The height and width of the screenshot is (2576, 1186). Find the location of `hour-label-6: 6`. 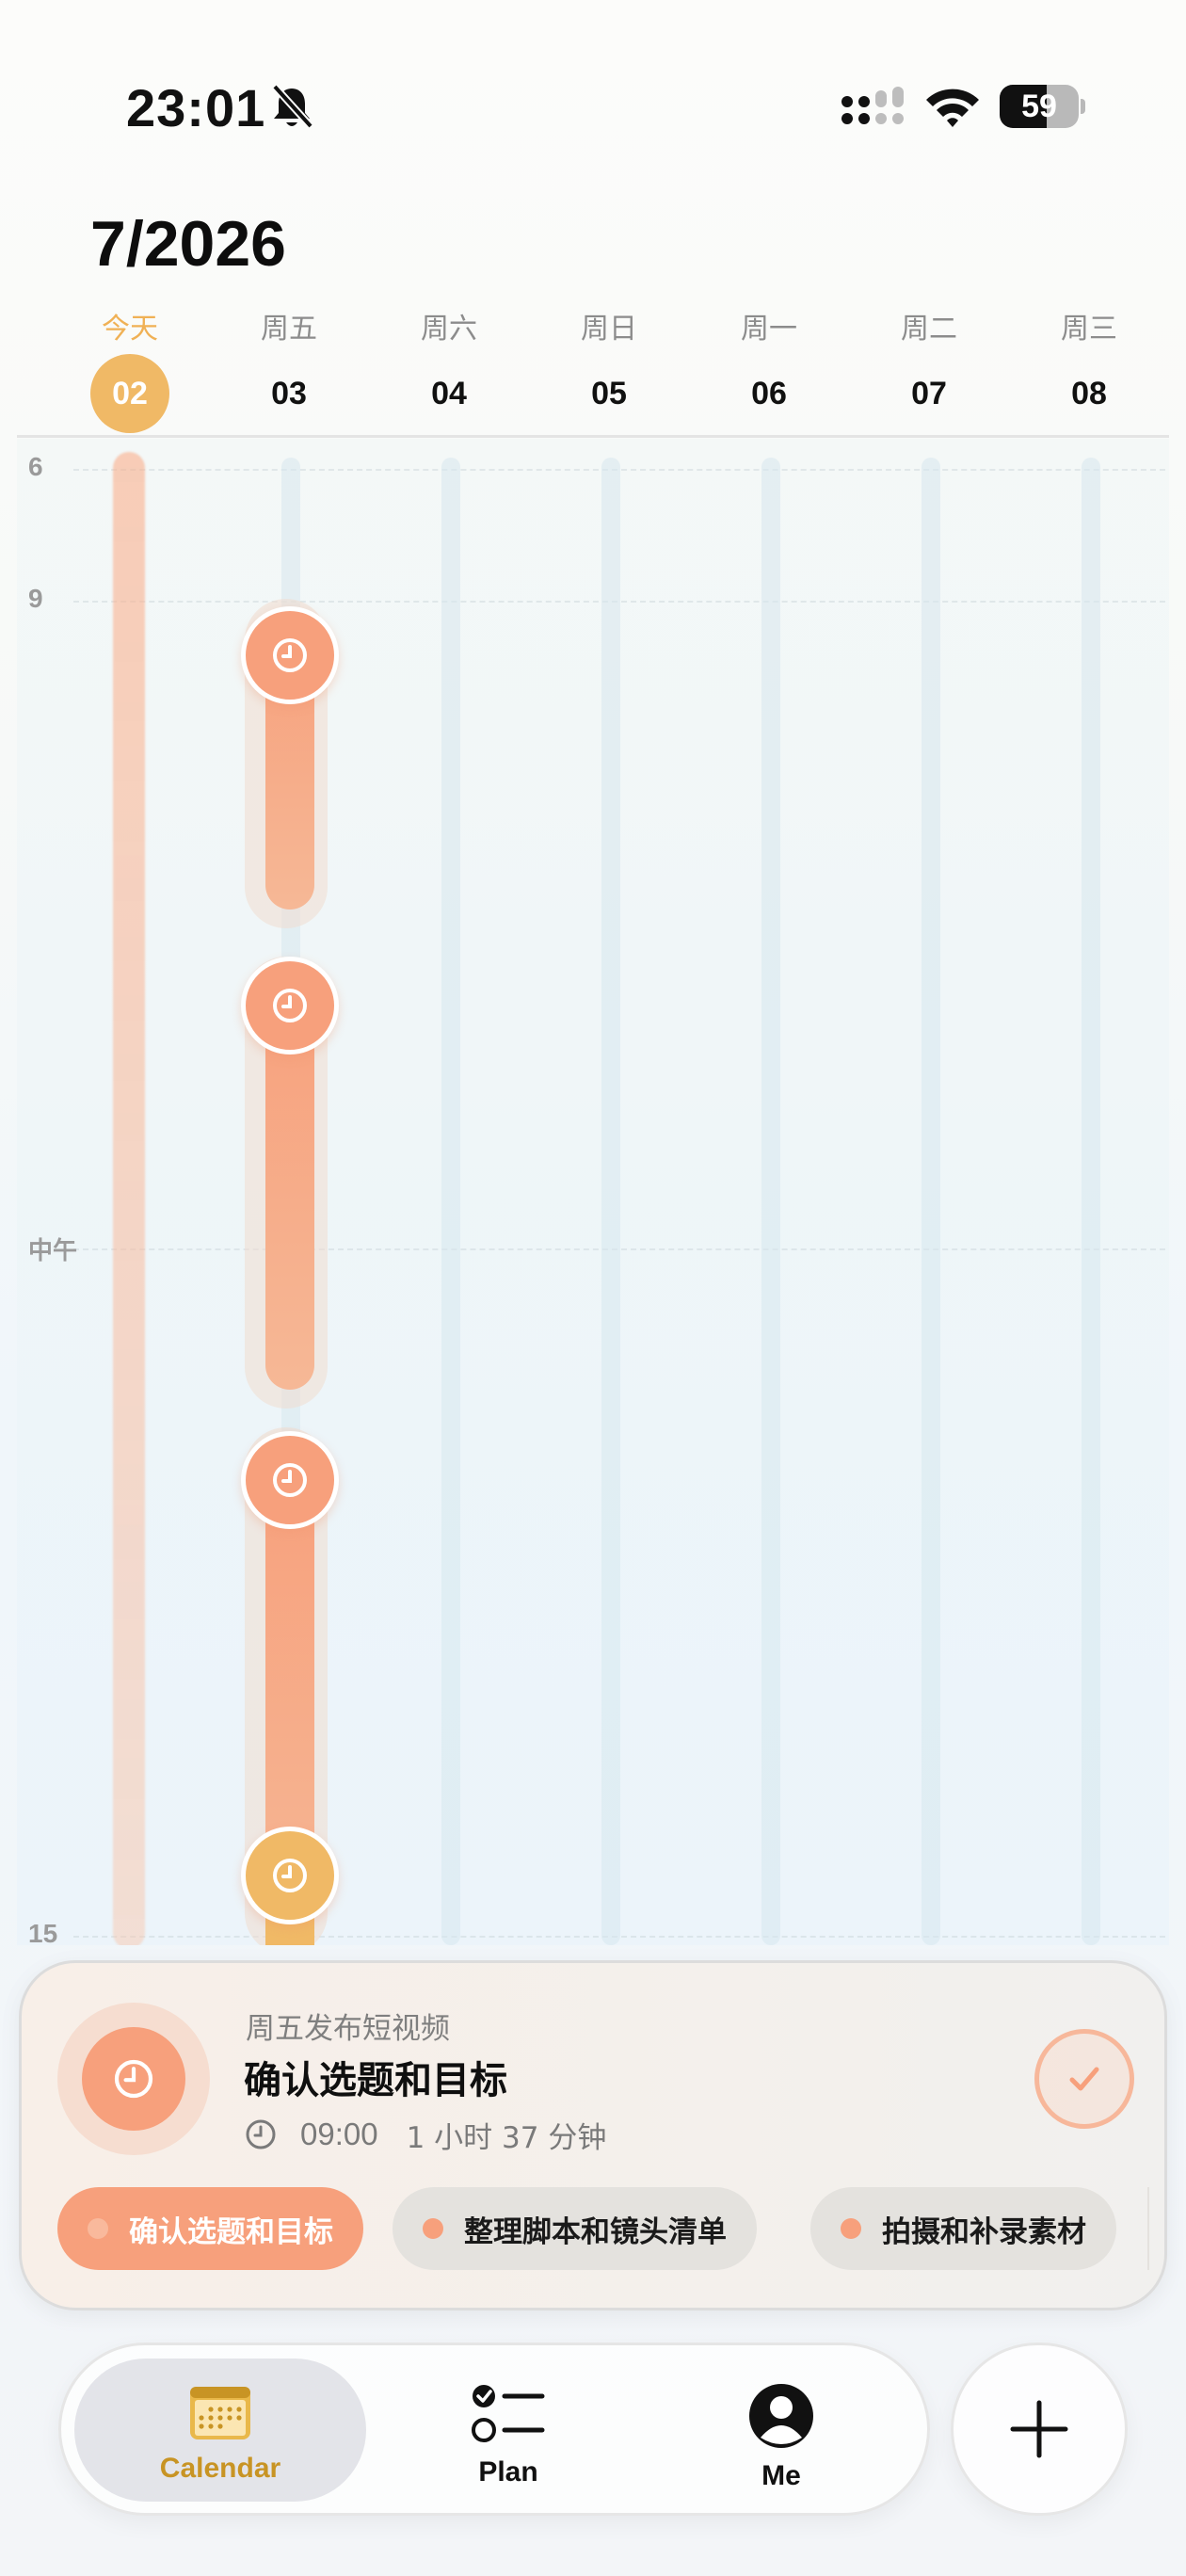

hour-label-6: 6 is located at coordinates (35, 466).